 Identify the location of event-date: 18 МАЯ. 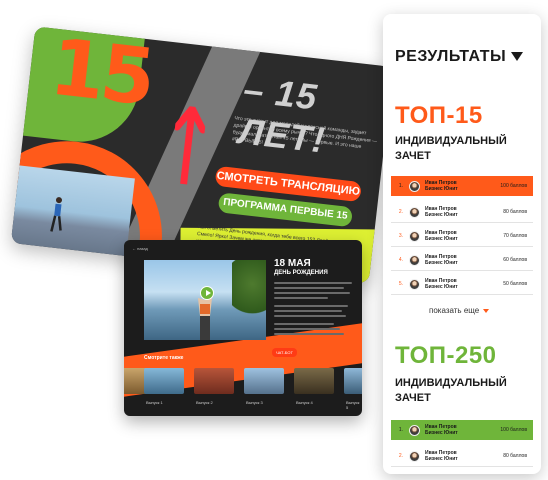
(292, 263).